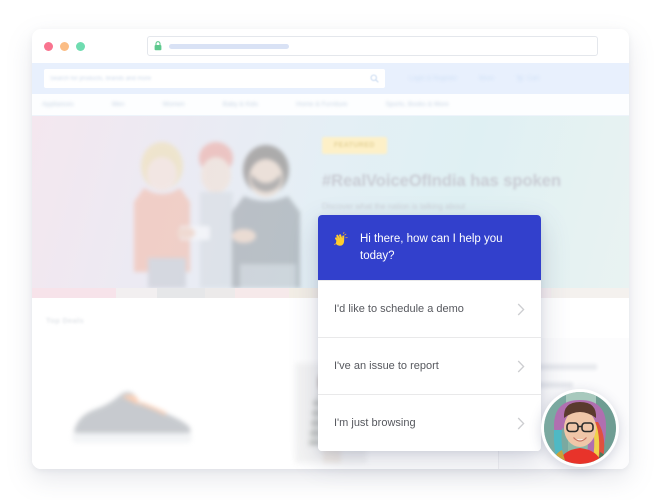 The height and width of the screenshot is (500, 660). I want to click on lock-icon, so click(158, 46).